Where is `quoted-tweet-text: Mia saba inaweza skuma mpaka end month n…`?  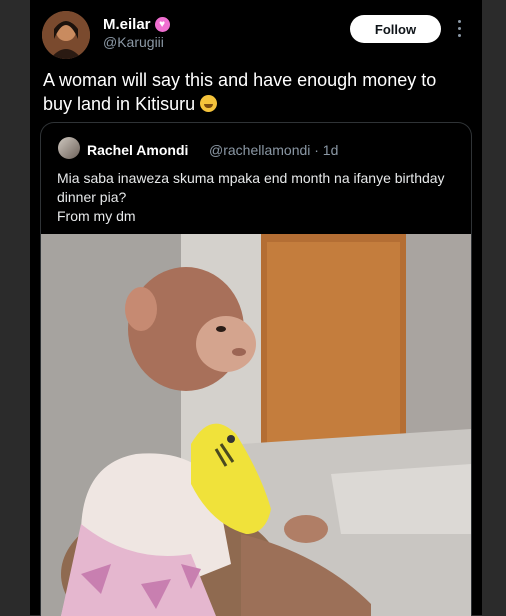
quoted-tweet-text: Mia saba inaweza skuma mpaka end month n… is located at coordinates (257, 197).